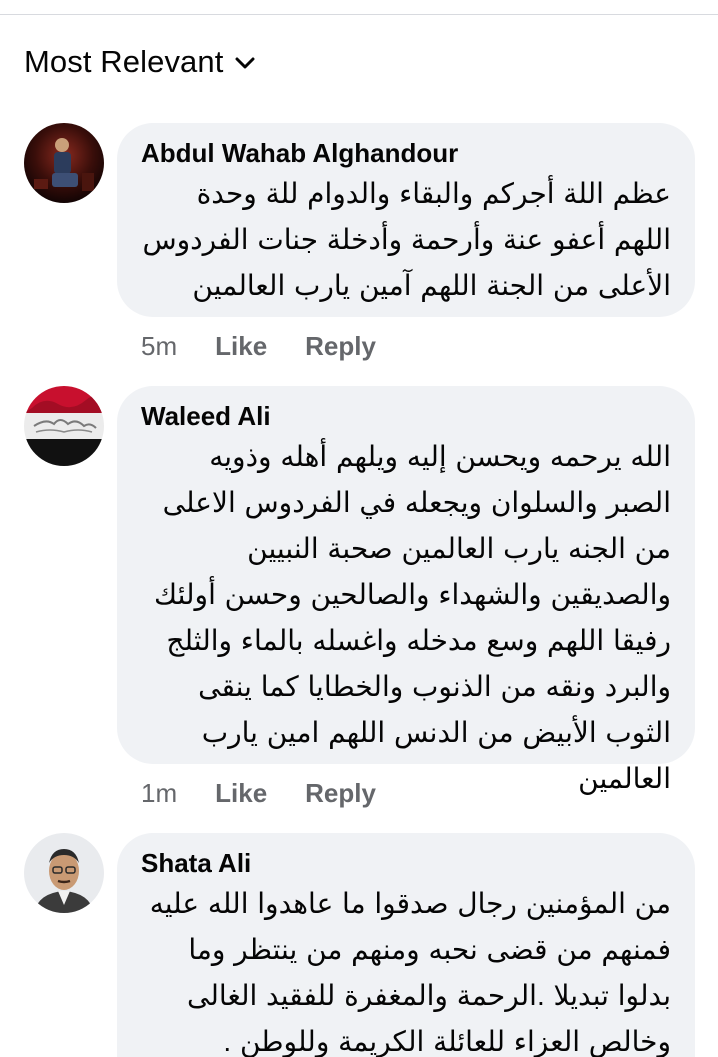  I want to click on sort-dropdown: Most Relevant, so click(140, 62).